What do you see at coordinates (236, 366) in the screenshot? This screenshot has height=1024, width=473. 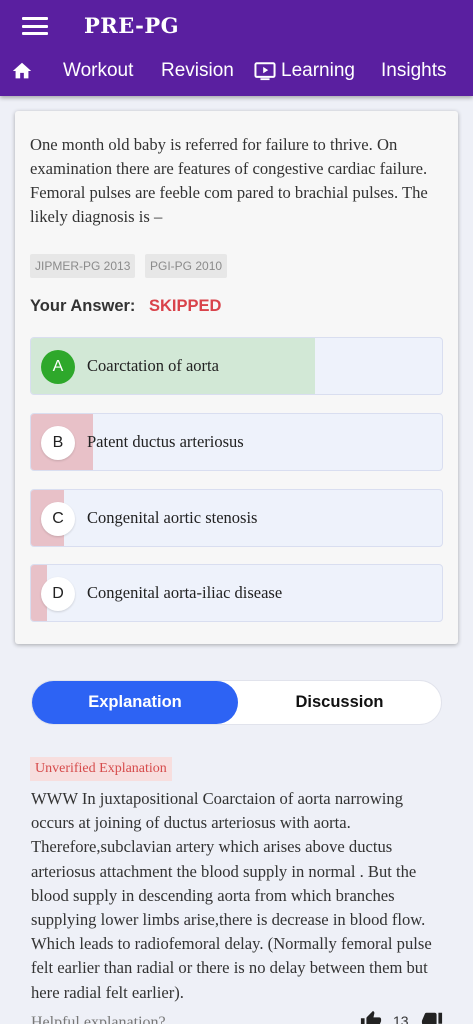 I see `option-a: A Coarctation of aorta` at bounding box center [236, 366].